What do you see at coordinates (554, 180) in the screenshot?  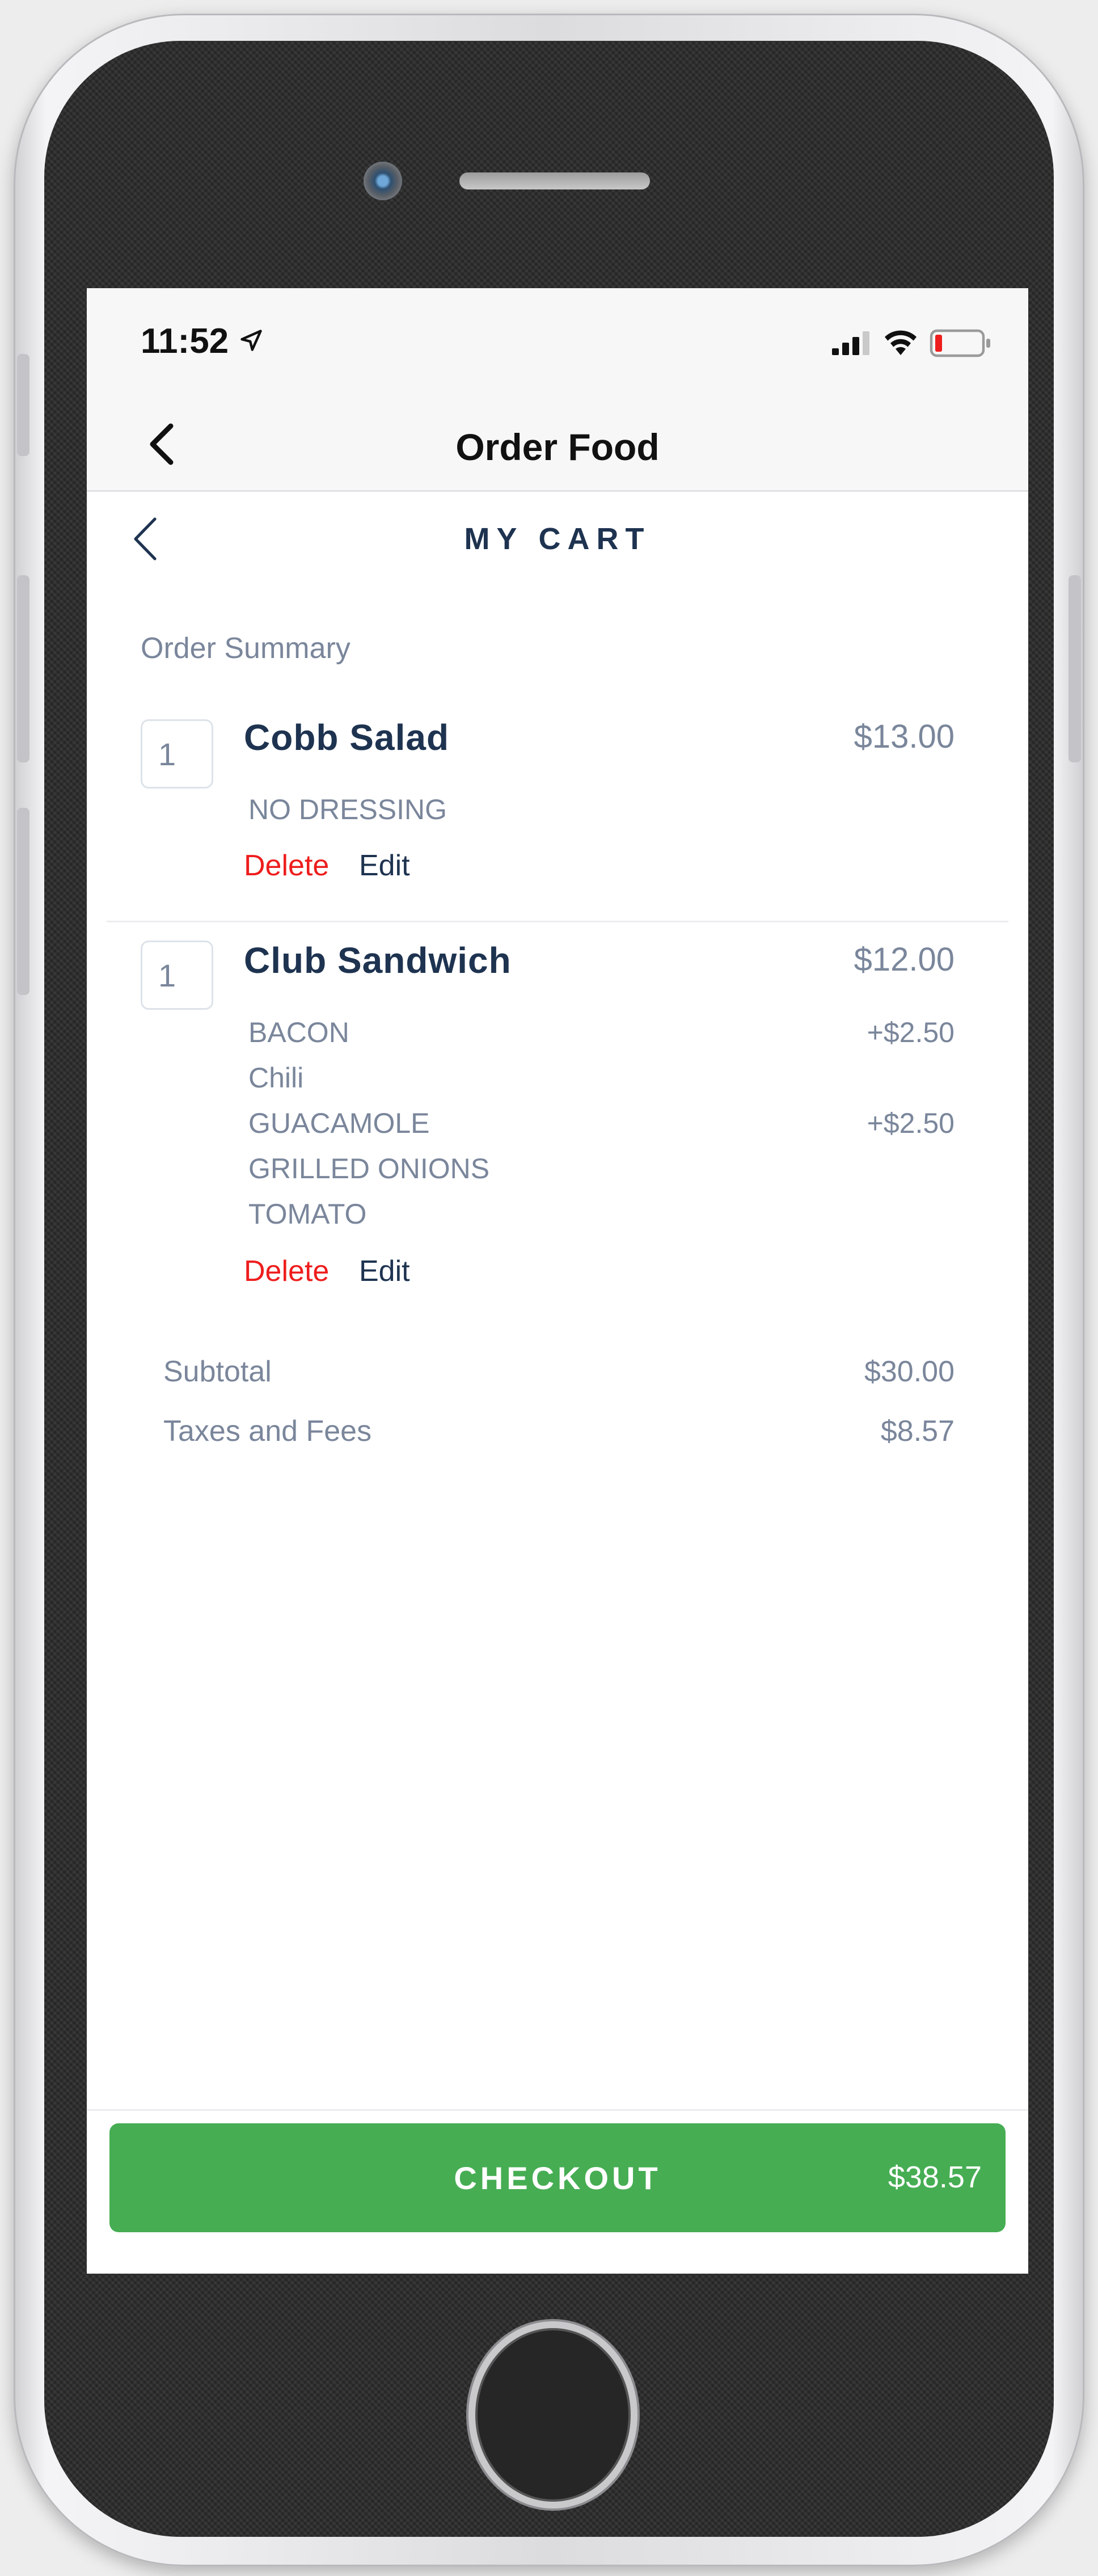 I see `earpiece-speaker` at bounding box center [554, 180].